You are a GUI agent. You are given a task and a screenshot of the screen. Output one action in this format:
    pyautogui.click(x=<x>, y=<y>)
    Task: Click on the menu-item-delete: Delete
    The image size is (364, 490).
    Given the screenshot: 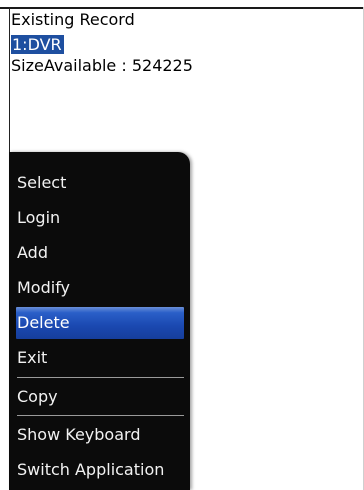 What is the action you would take?
    pyautogui.click(x=100, y=323)
    